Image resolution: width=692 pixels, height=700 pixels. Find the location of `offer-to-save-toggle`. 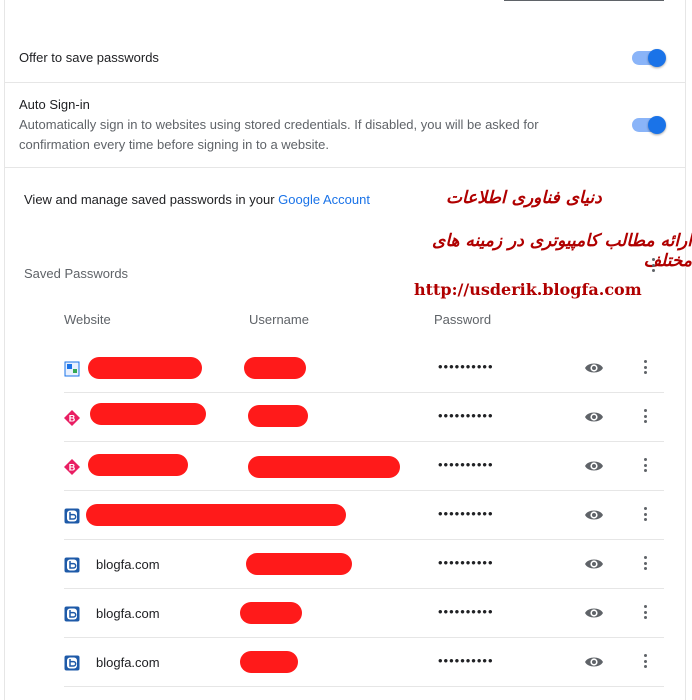

offer-to-save-toggle is located at coordinates (649, 58).